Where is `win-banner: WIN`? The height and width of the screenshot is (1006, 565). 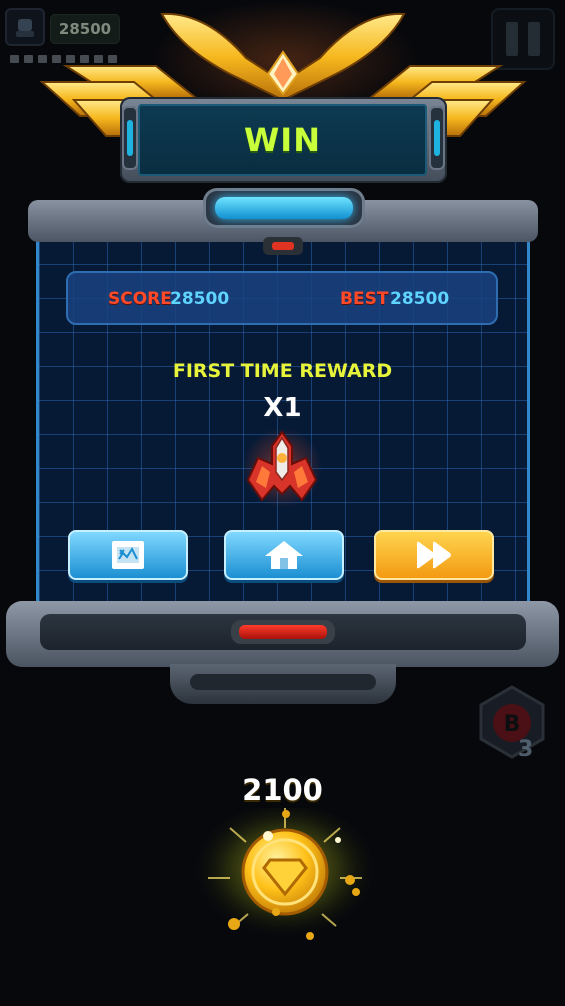 win-banner: WIN is located at coordinates (282, 140).